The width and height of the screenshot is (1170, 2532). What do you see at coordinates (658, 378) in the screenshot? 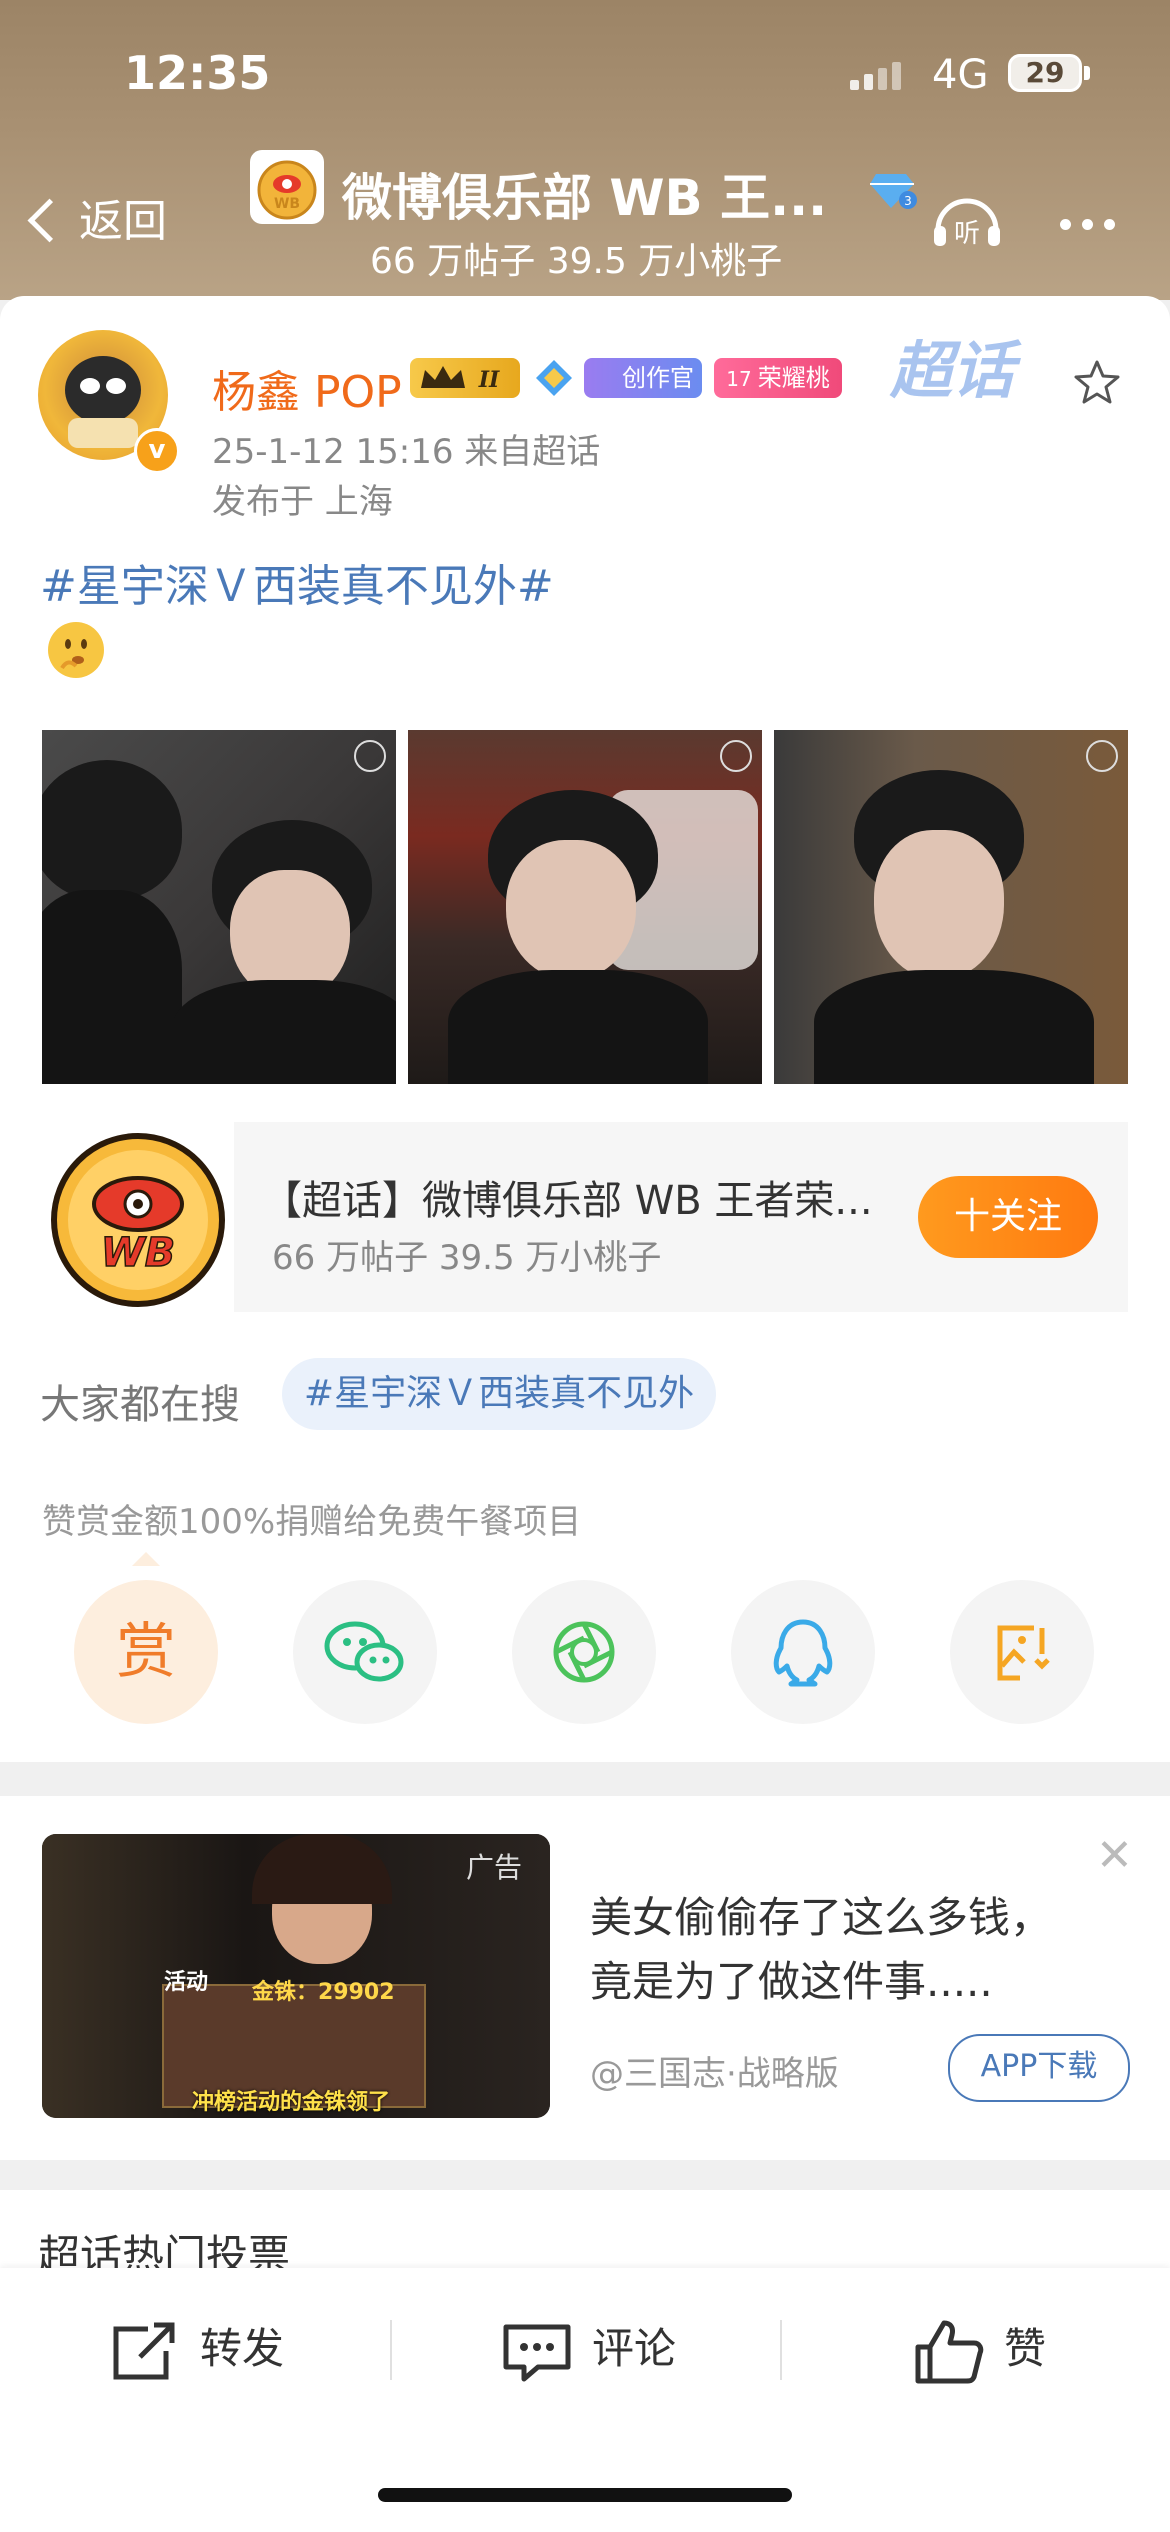
I see `creator-badge-label: 创作官` at bounding box center [658, 378].